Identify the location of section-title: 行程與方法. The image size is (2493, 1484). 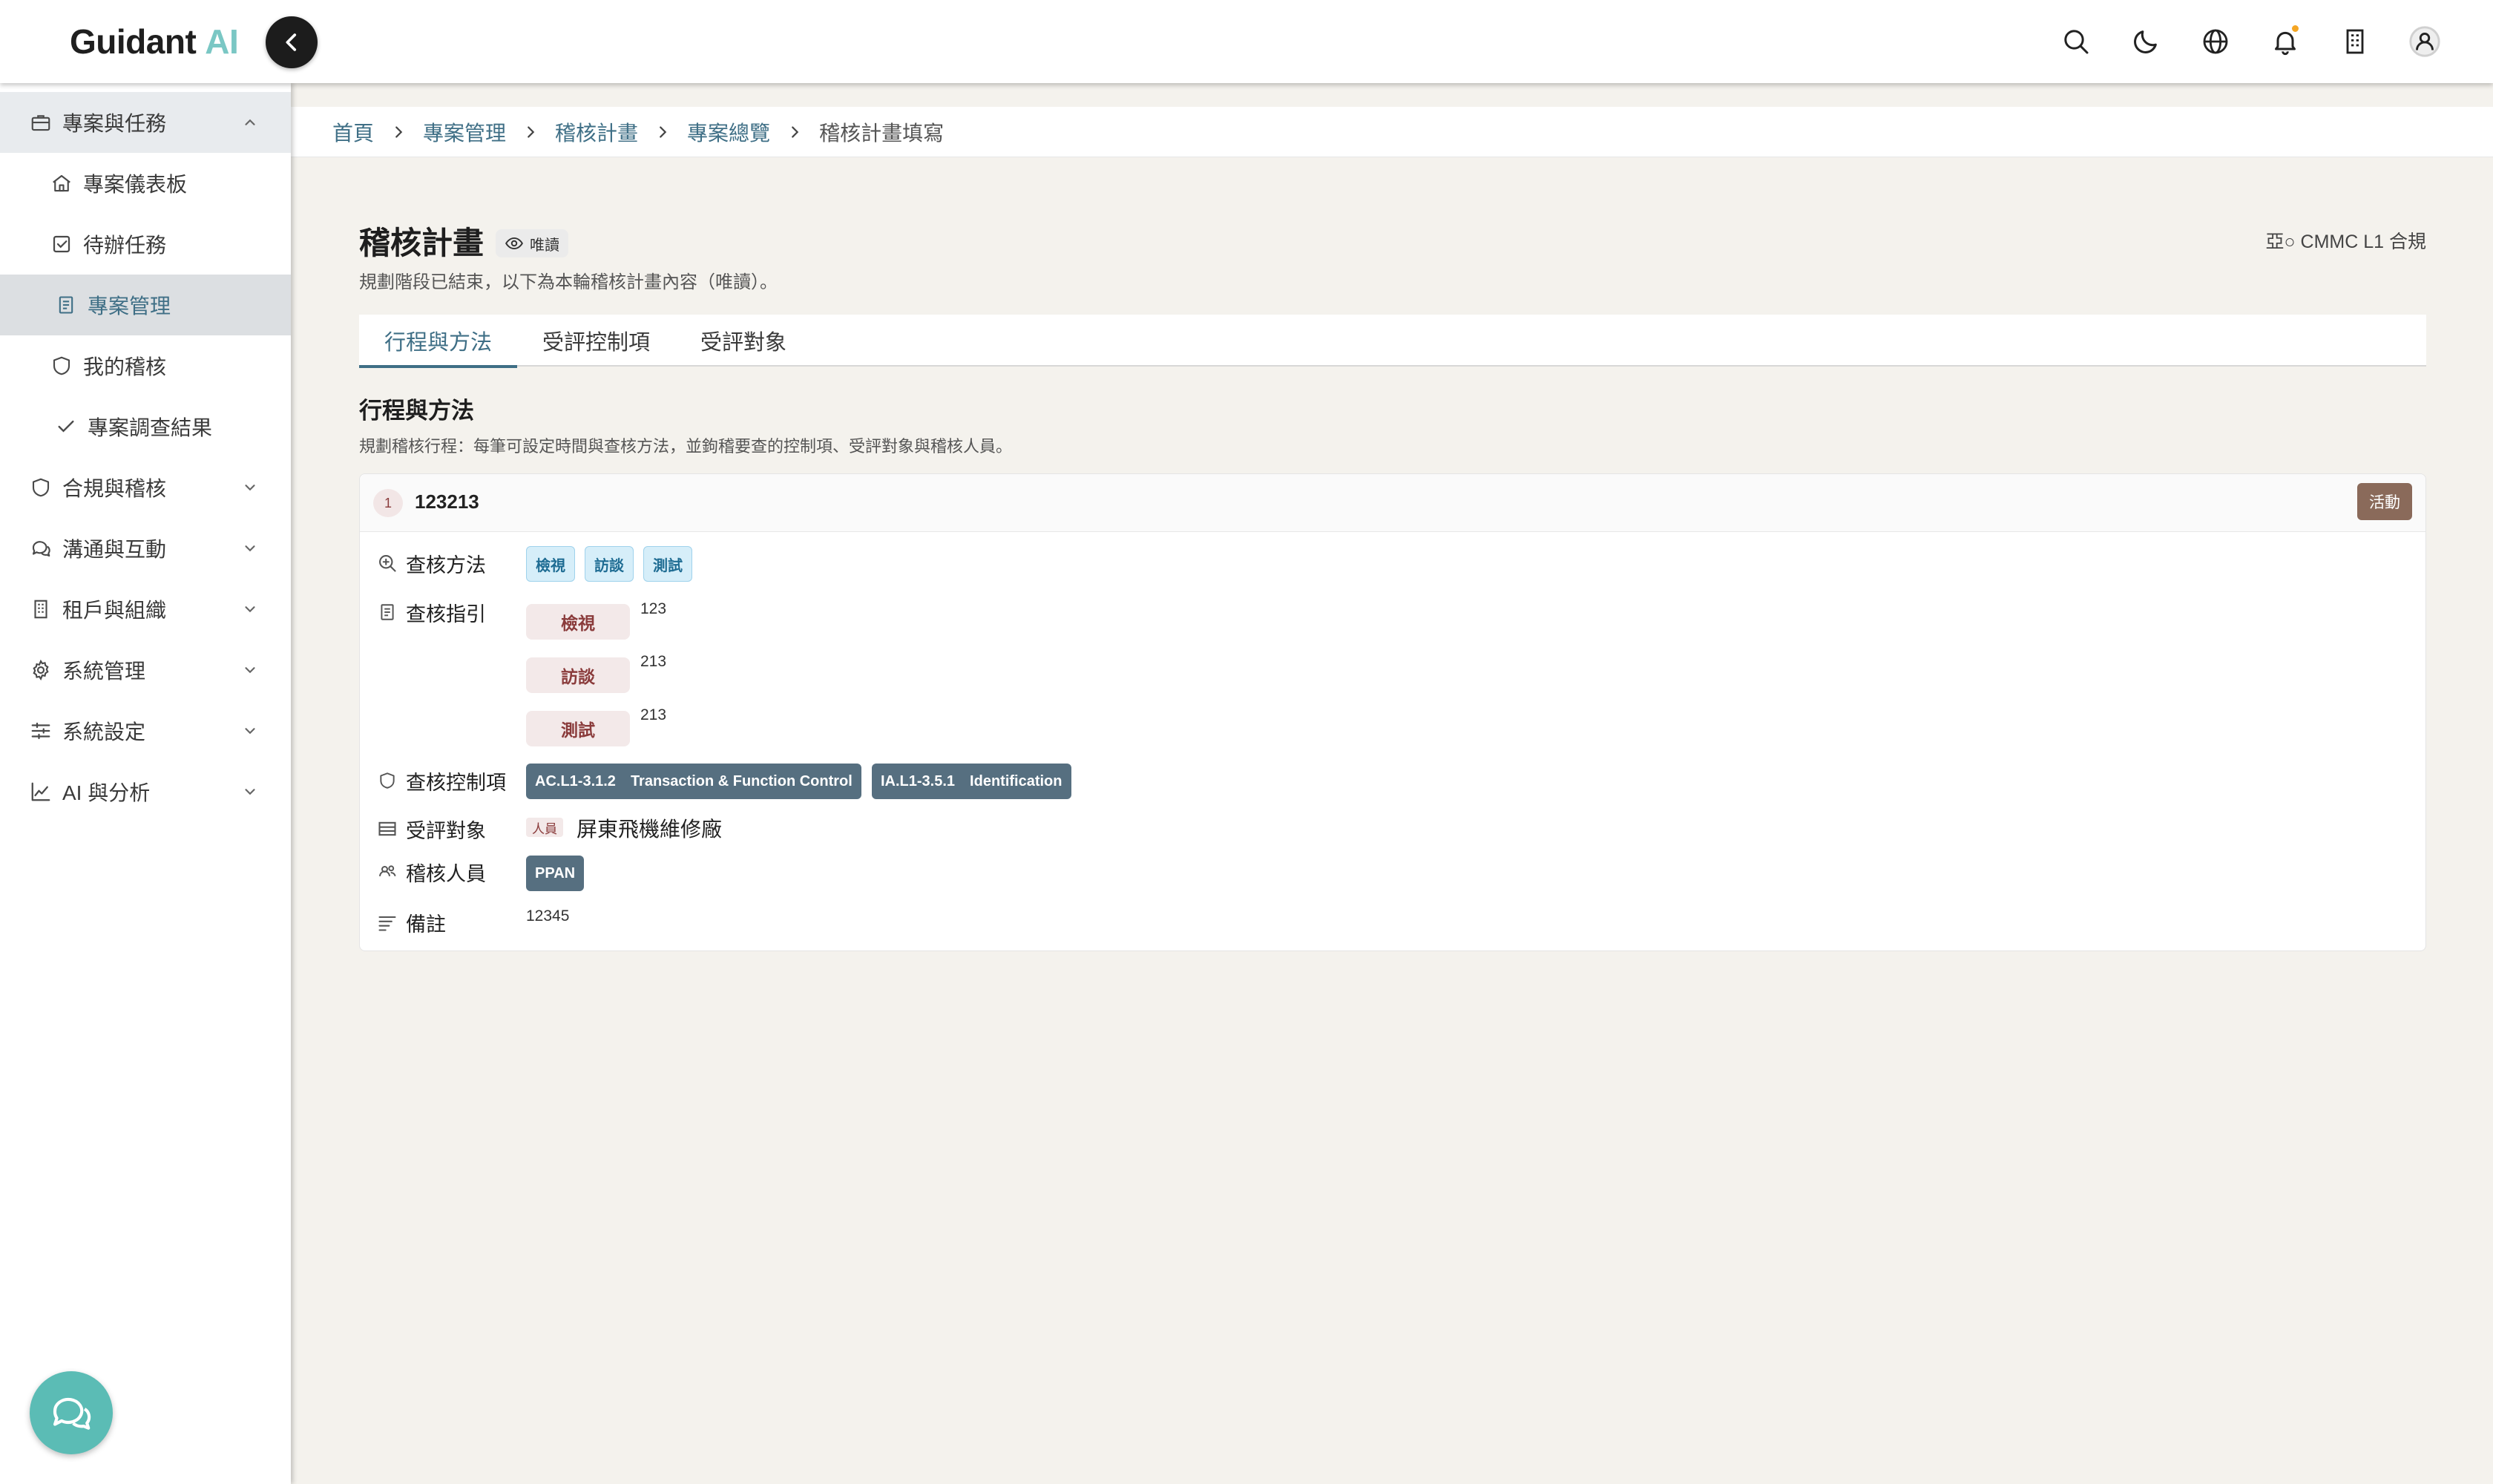
(416, 411).